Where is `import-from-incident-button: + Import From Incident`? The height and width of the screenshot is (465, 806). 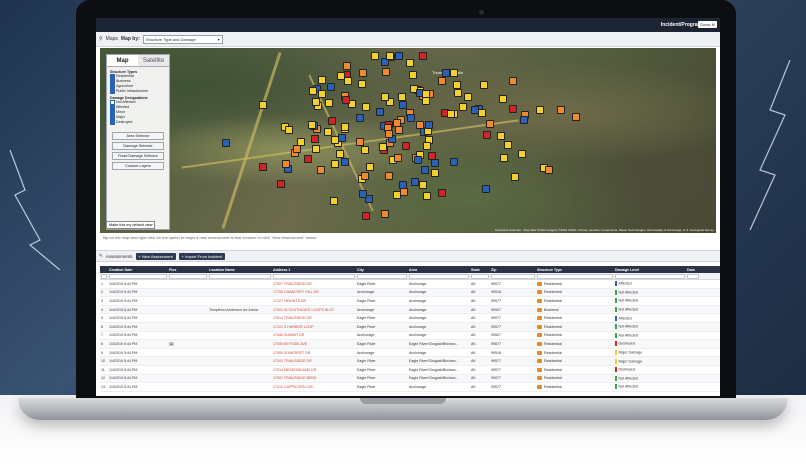 import-from-incident-button: + Import From Incident is located at coordinates (202, 256).